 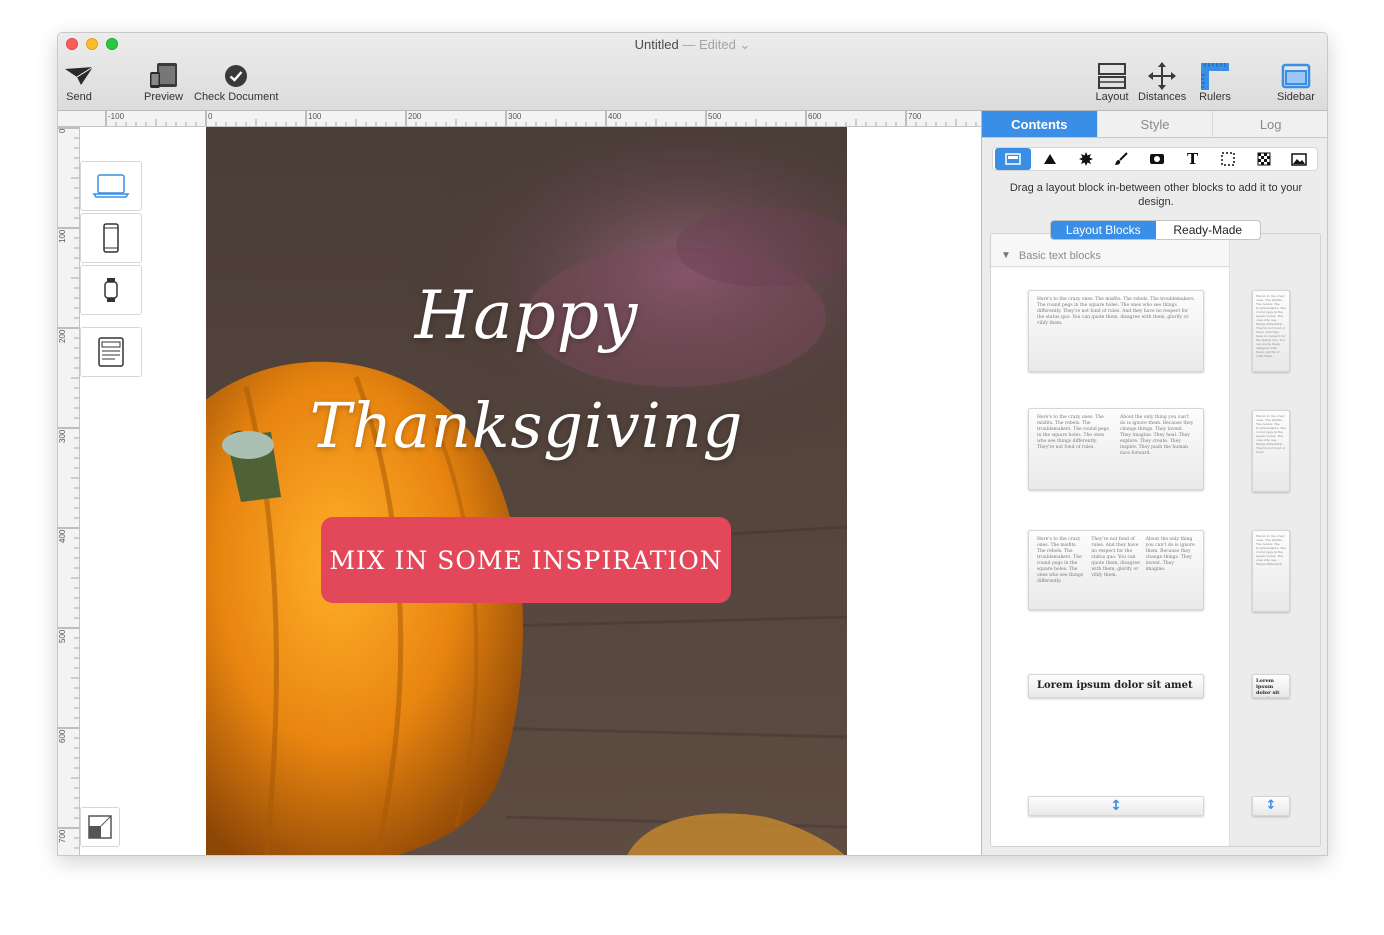 I want to click on vertical-resize-icon: ↕, so click(x=1271, y=805).